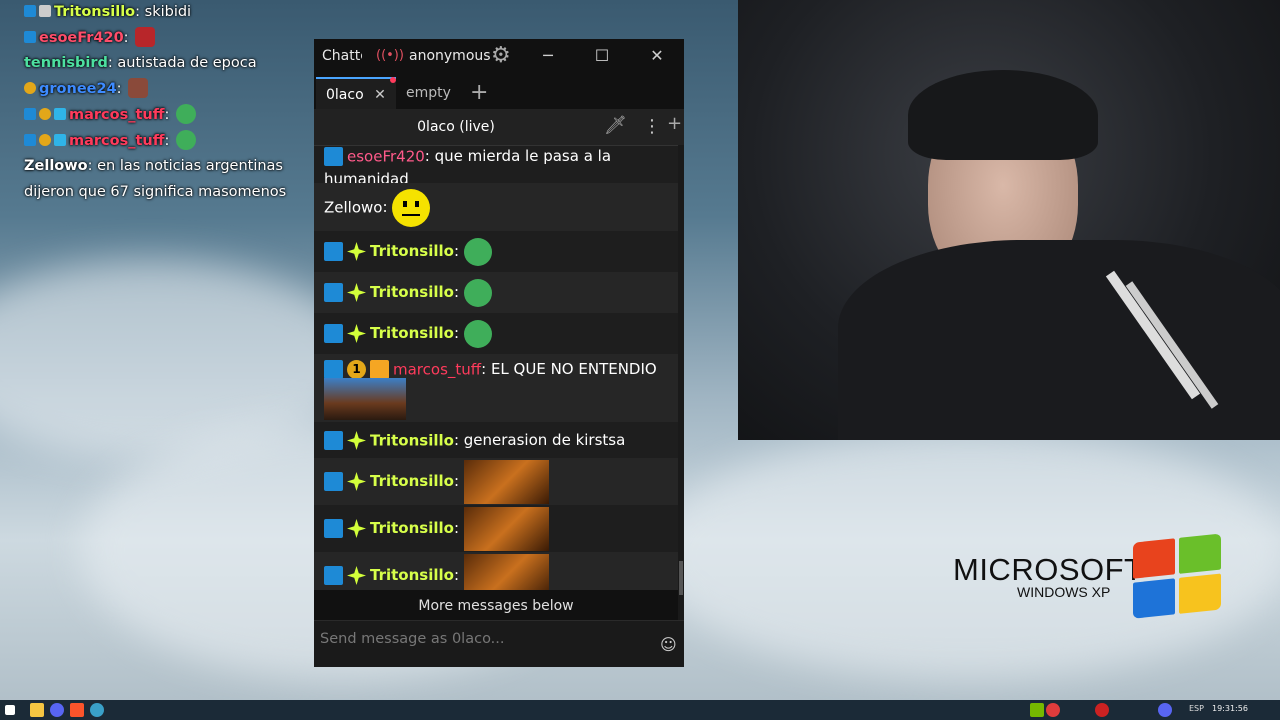 The width and height of the screenshot is (1280, 720). What do you see at coordinates (615, 125) in the screenshot?
I see `moderation-sword-icon: 🗡` at bounding box center [615, 125].